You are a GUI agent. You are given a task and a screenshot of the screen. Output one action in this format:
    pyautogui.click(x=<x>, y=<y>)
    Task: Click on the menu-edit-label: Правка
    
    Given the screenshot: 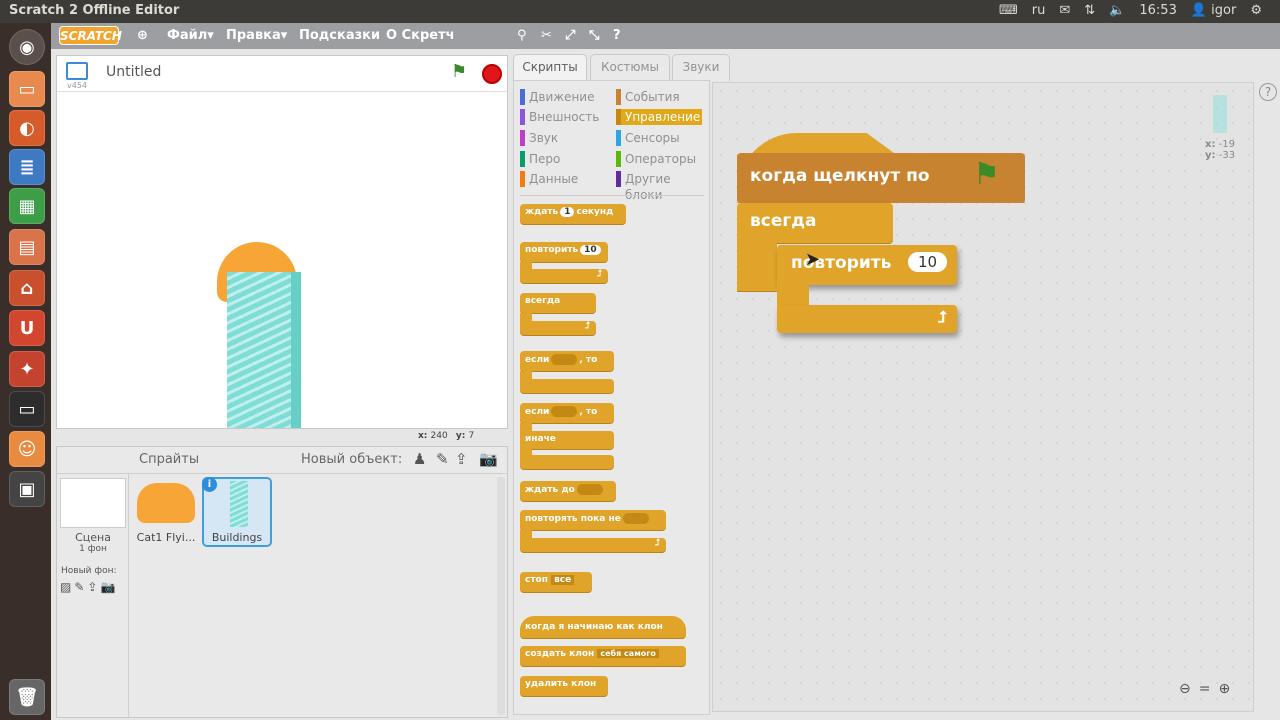 What is the action you would take?
    pyautogui.click(x=253, y=35)
    